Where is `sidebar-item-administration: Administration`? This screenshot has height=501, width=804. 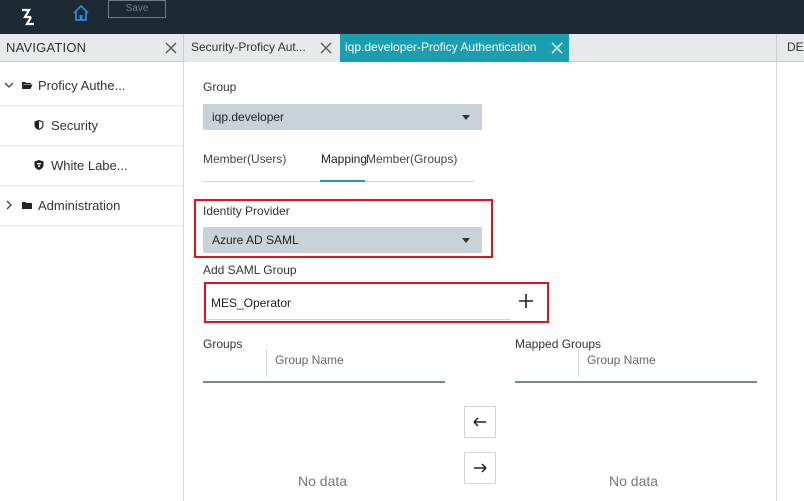 sidebar-item-administration: Administration is located at coordinates (91, 206).